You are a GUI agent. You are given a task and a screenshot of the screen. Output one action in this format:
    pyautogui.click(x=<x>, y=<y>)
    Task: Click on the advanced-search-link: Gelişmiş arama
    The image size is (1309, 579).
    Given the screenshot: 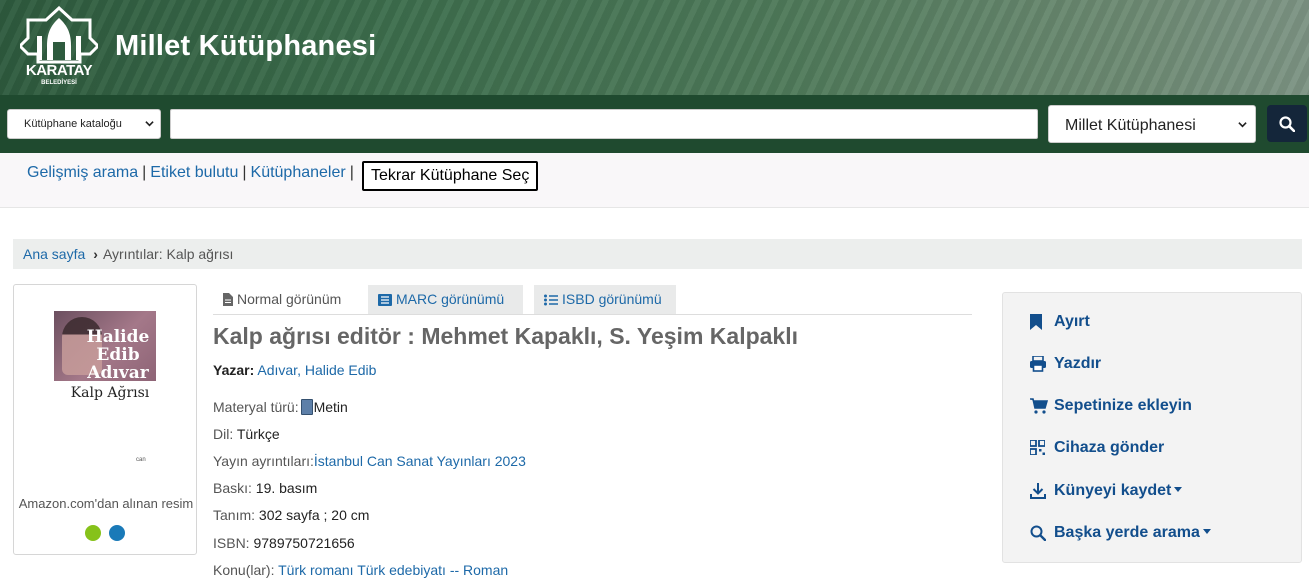 What is the action you would take?
    pyautogui.click(x=82, y=172)
    